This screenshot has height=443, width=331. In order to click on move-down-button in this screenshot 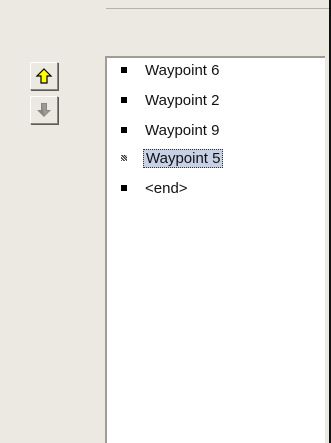, I will do `click(44, 110)`.